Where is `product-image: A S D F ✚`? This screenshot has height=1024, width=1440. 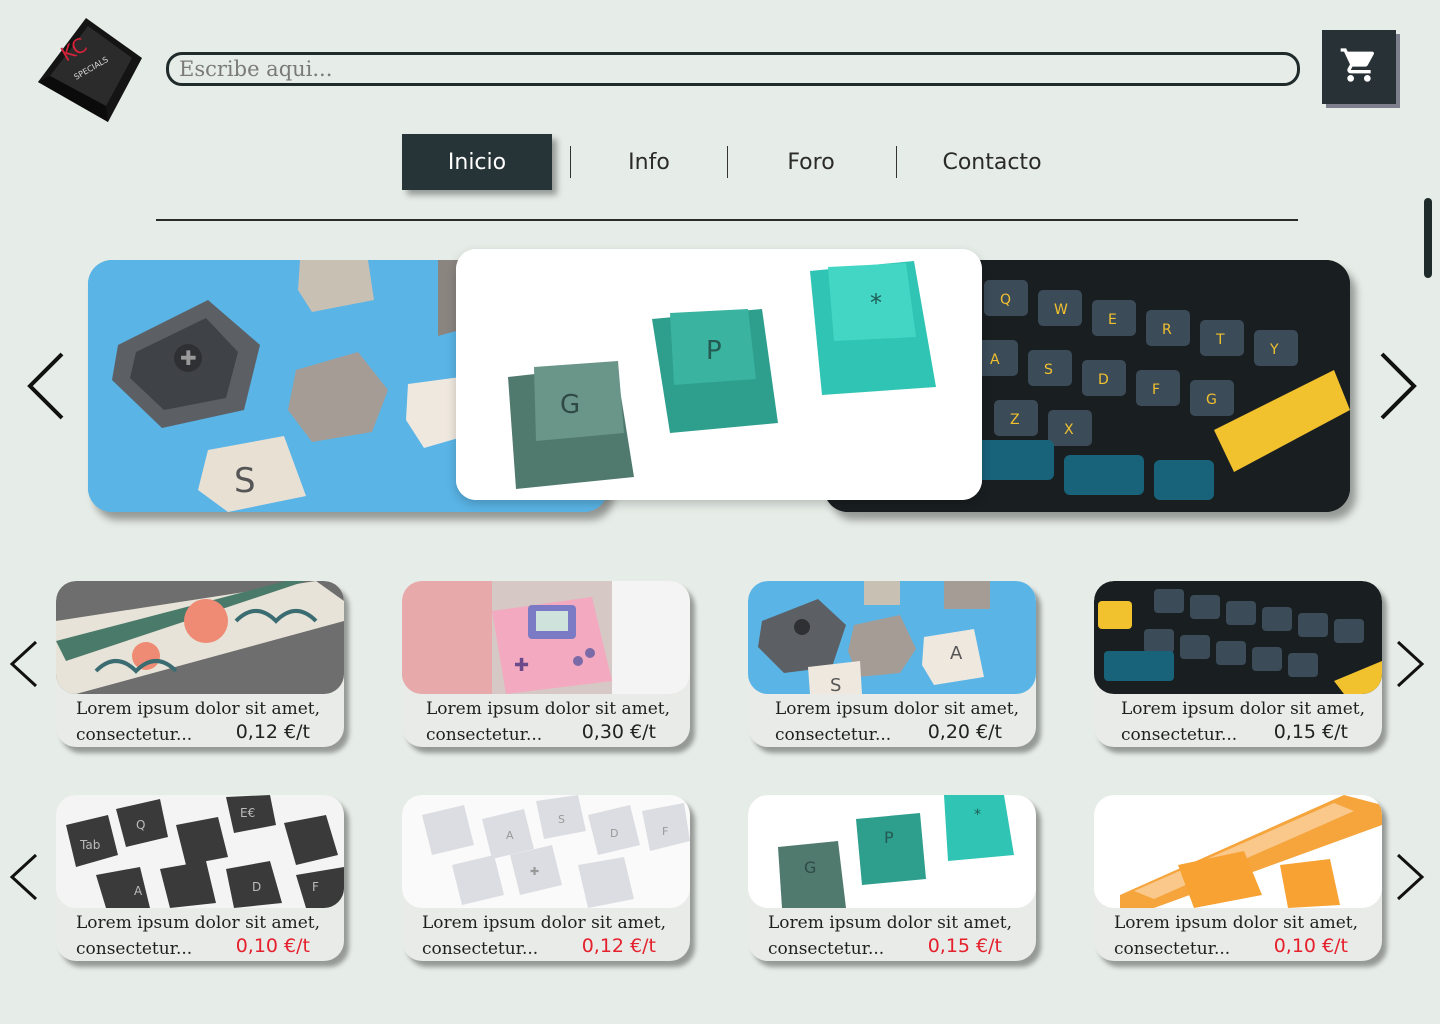 product-image: A S D F ✚ is located at coordinates (546, 851).